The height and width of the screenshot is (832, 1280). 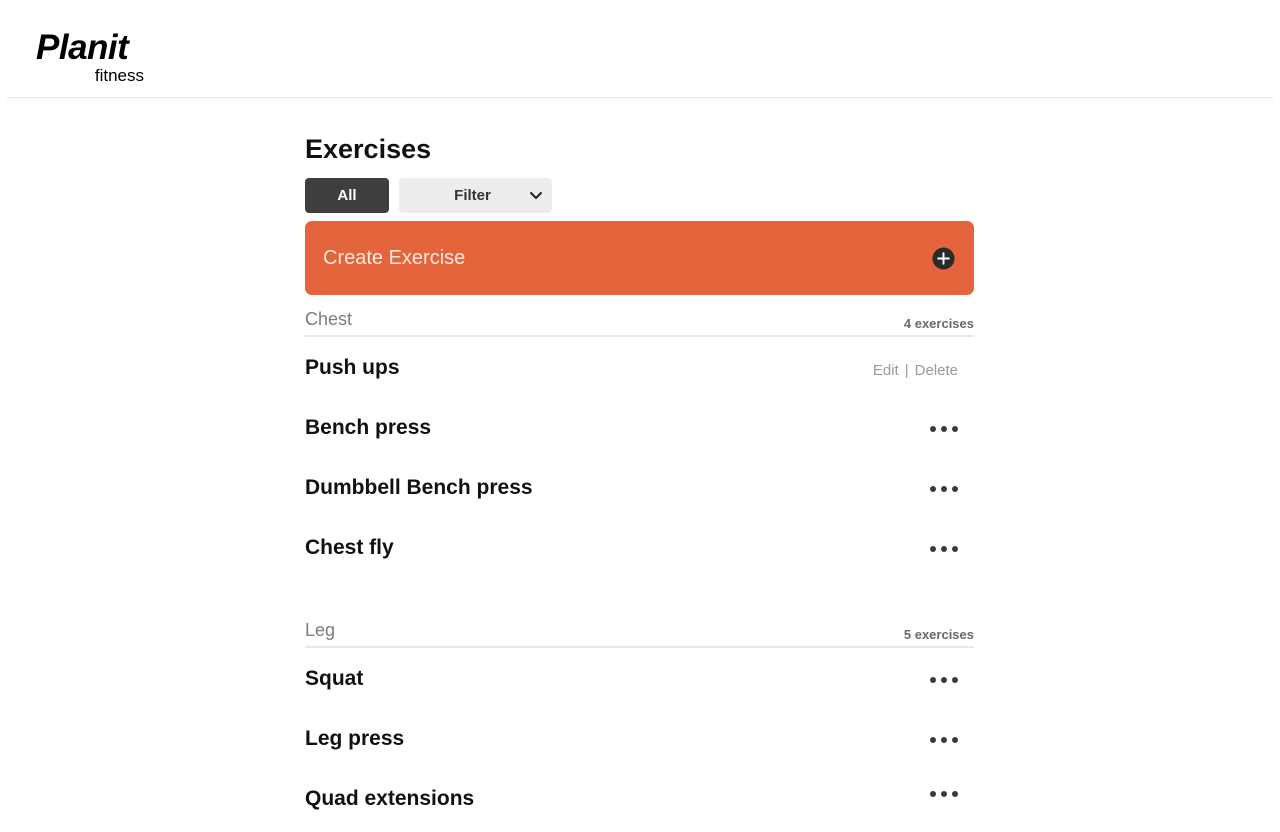 What do you see at coordinates (640, 97) in the screenshot?
I see `header-divider` at bounding box center [640, 97].